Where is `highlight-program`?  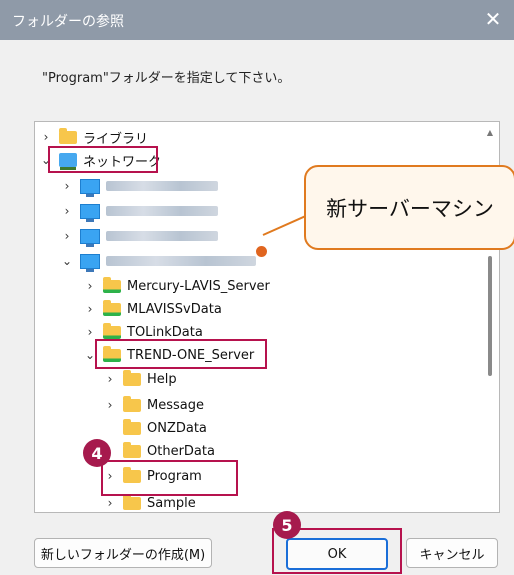
highlight-program is located at coordinates (169, 478).